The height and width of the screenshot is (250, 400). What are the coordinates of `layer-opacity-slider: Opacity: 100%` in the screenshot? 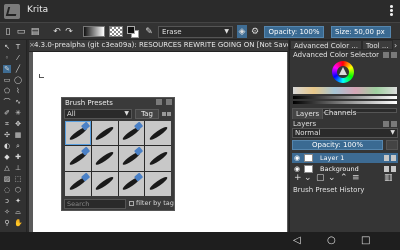 It's located at (337, 145).